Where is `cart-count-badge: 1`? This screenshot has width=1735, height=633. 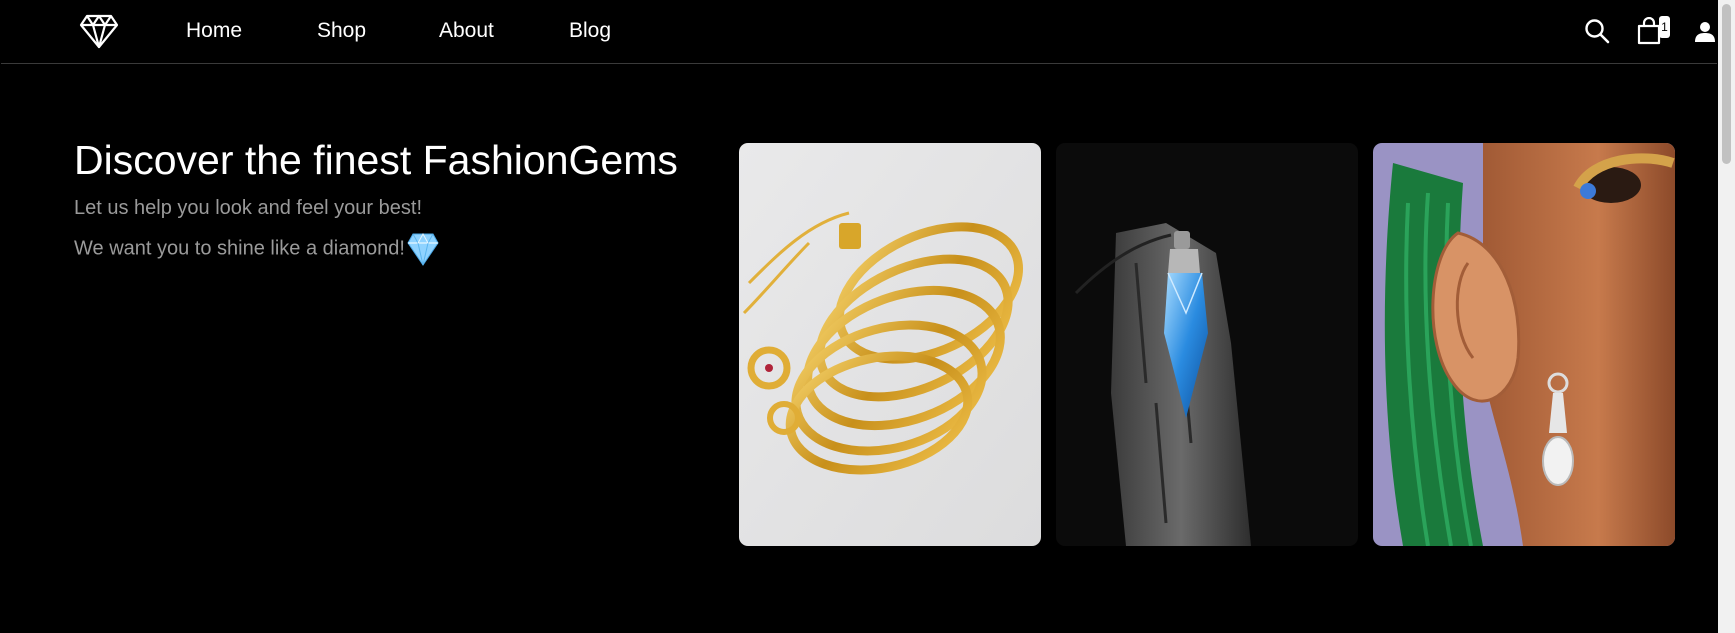
cart-count-badge: 1 is located at coordinates (1664, 27).